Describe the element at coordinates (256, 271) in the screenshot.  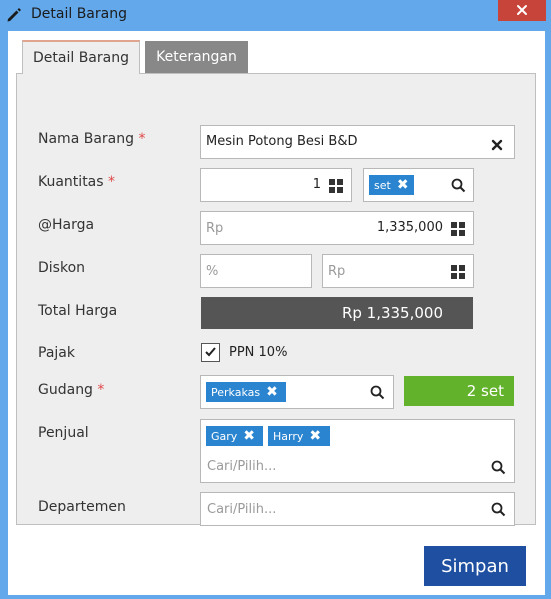
I see `diskon-percent-input: %` at that location.